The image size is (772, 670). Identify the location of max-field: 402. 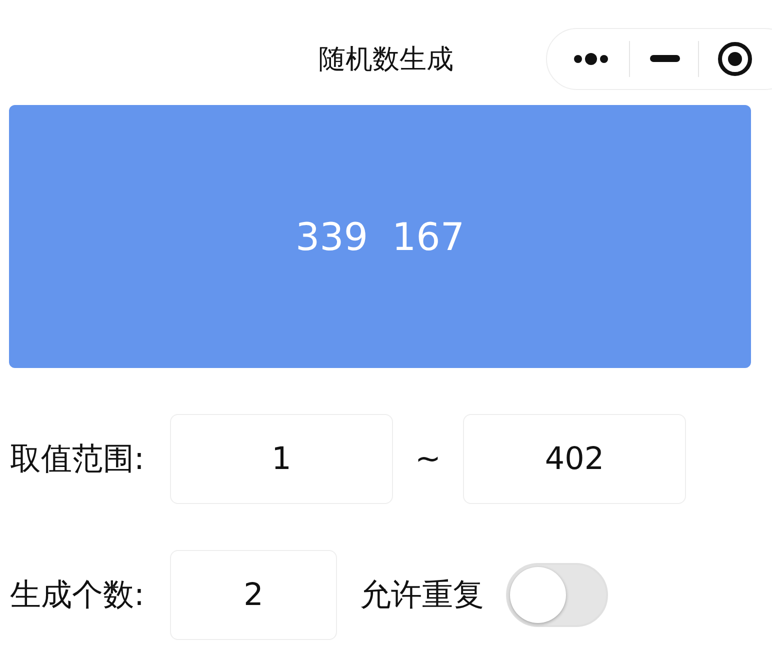
(574, 459).